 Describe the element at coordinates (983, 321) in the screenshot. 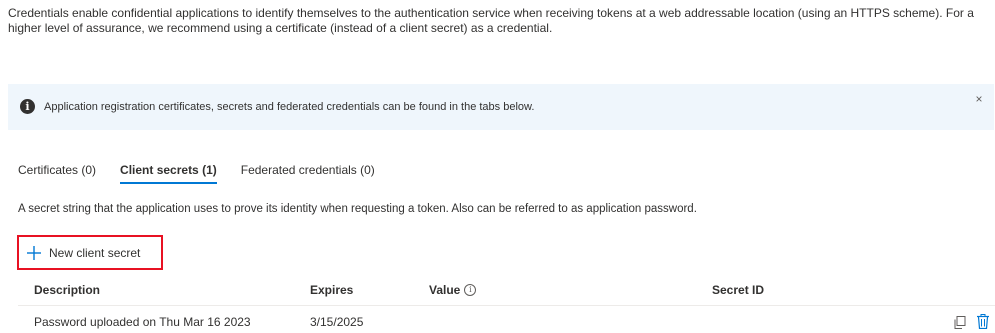

I see `delete-icon` at that location.